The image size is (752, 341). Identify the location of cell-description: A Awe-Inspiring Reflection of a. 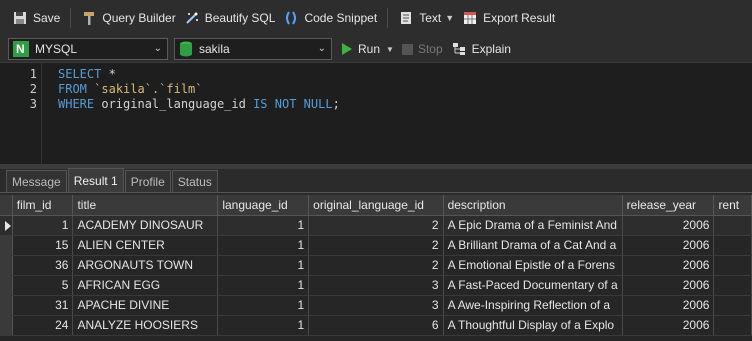
(533, 305).